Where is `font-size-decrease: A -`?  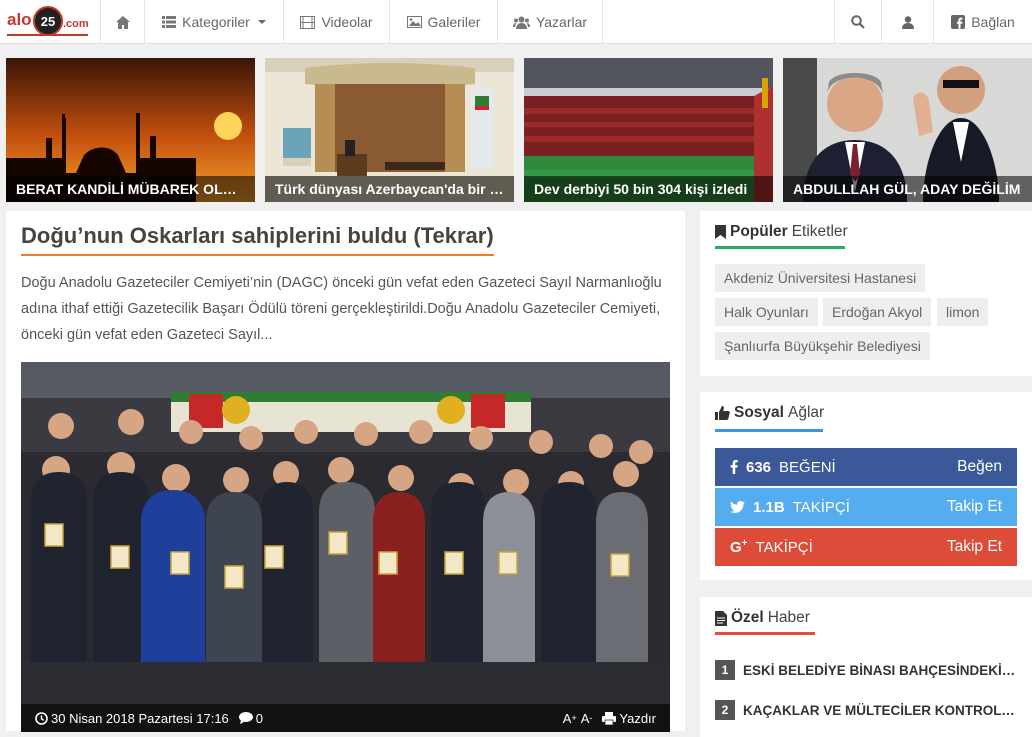 font-size-decrease: A - is located at coordinates (587, 718).